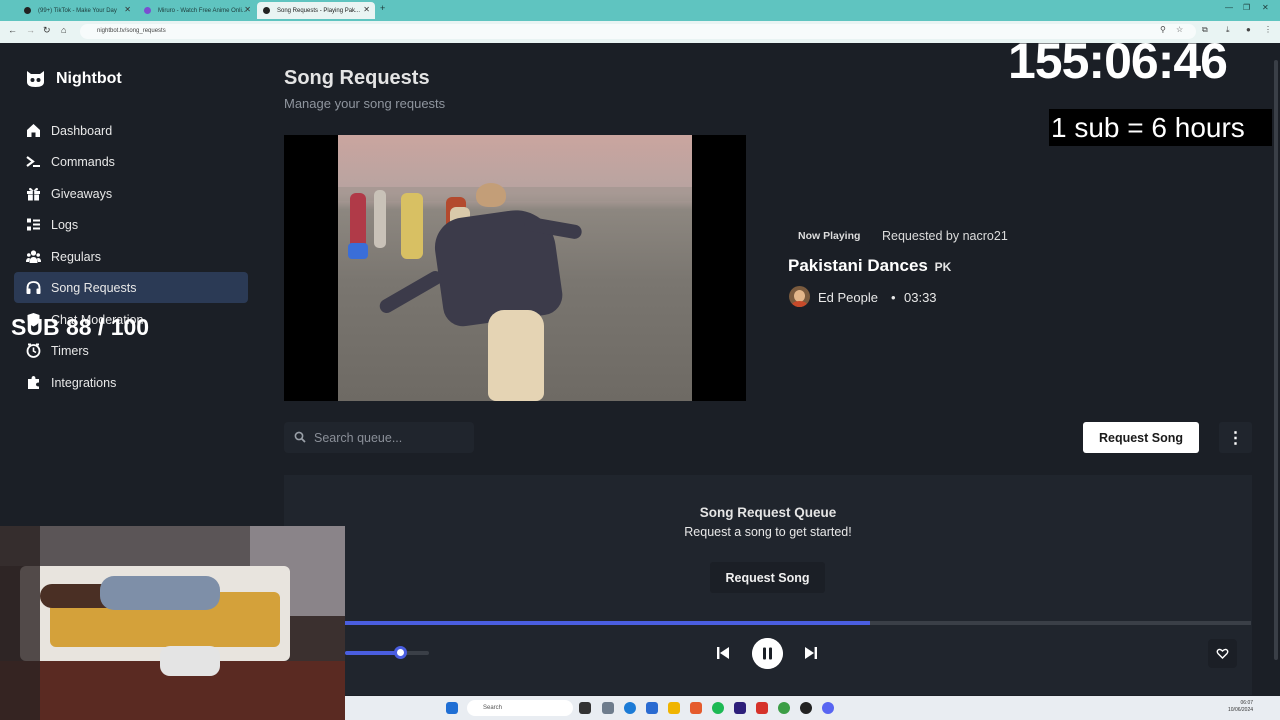 Image resolution: width=1280 pixels, height=720 pixels. Describe the element at coordinates (767, 653) in the screenshot. I see `pause-button` at that location.